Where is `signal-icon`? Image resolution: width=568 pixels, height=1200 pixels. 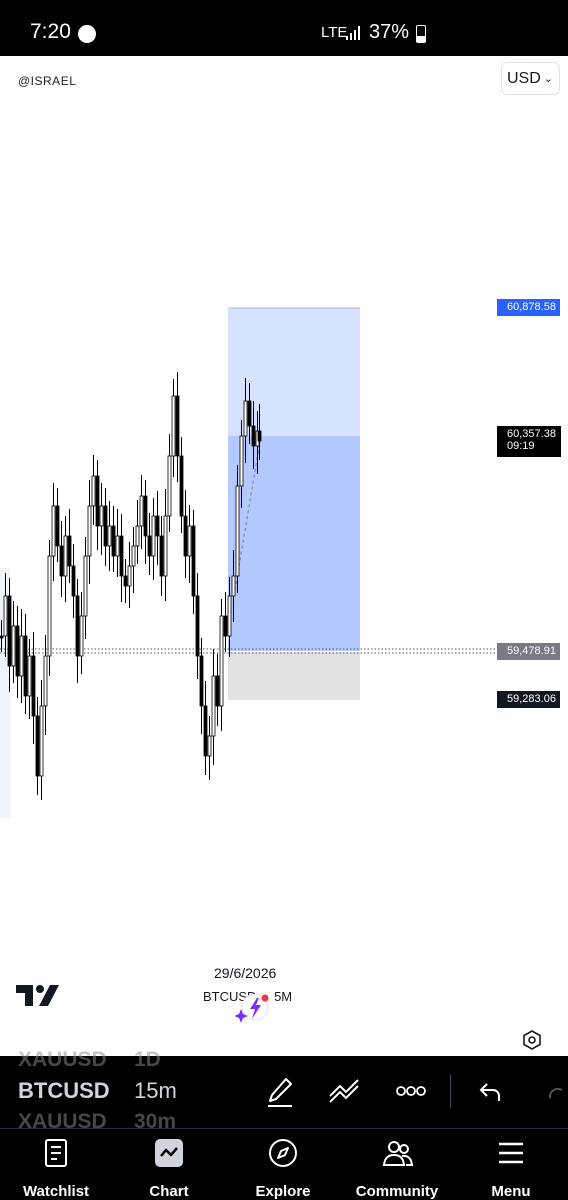
signal-icon is located at coordinates (353, 33).